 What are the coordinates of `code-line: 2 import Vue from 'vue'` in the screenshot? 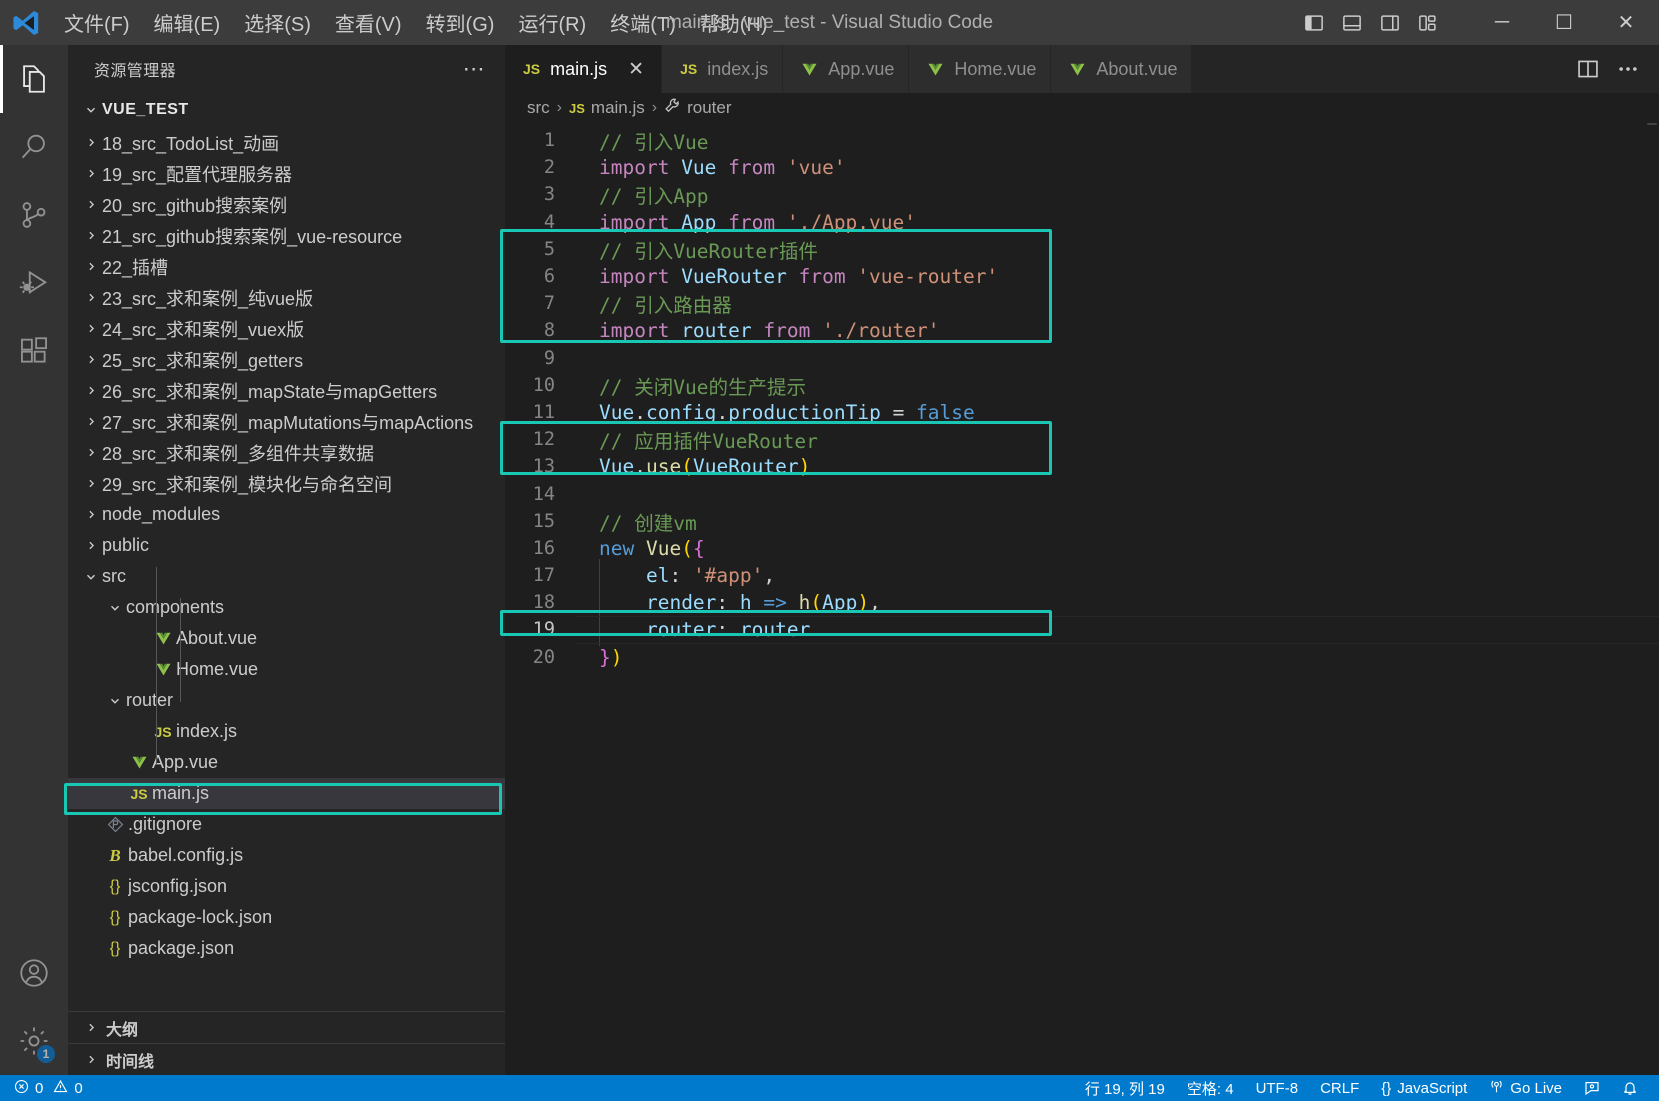 It's located at (1082, 167).